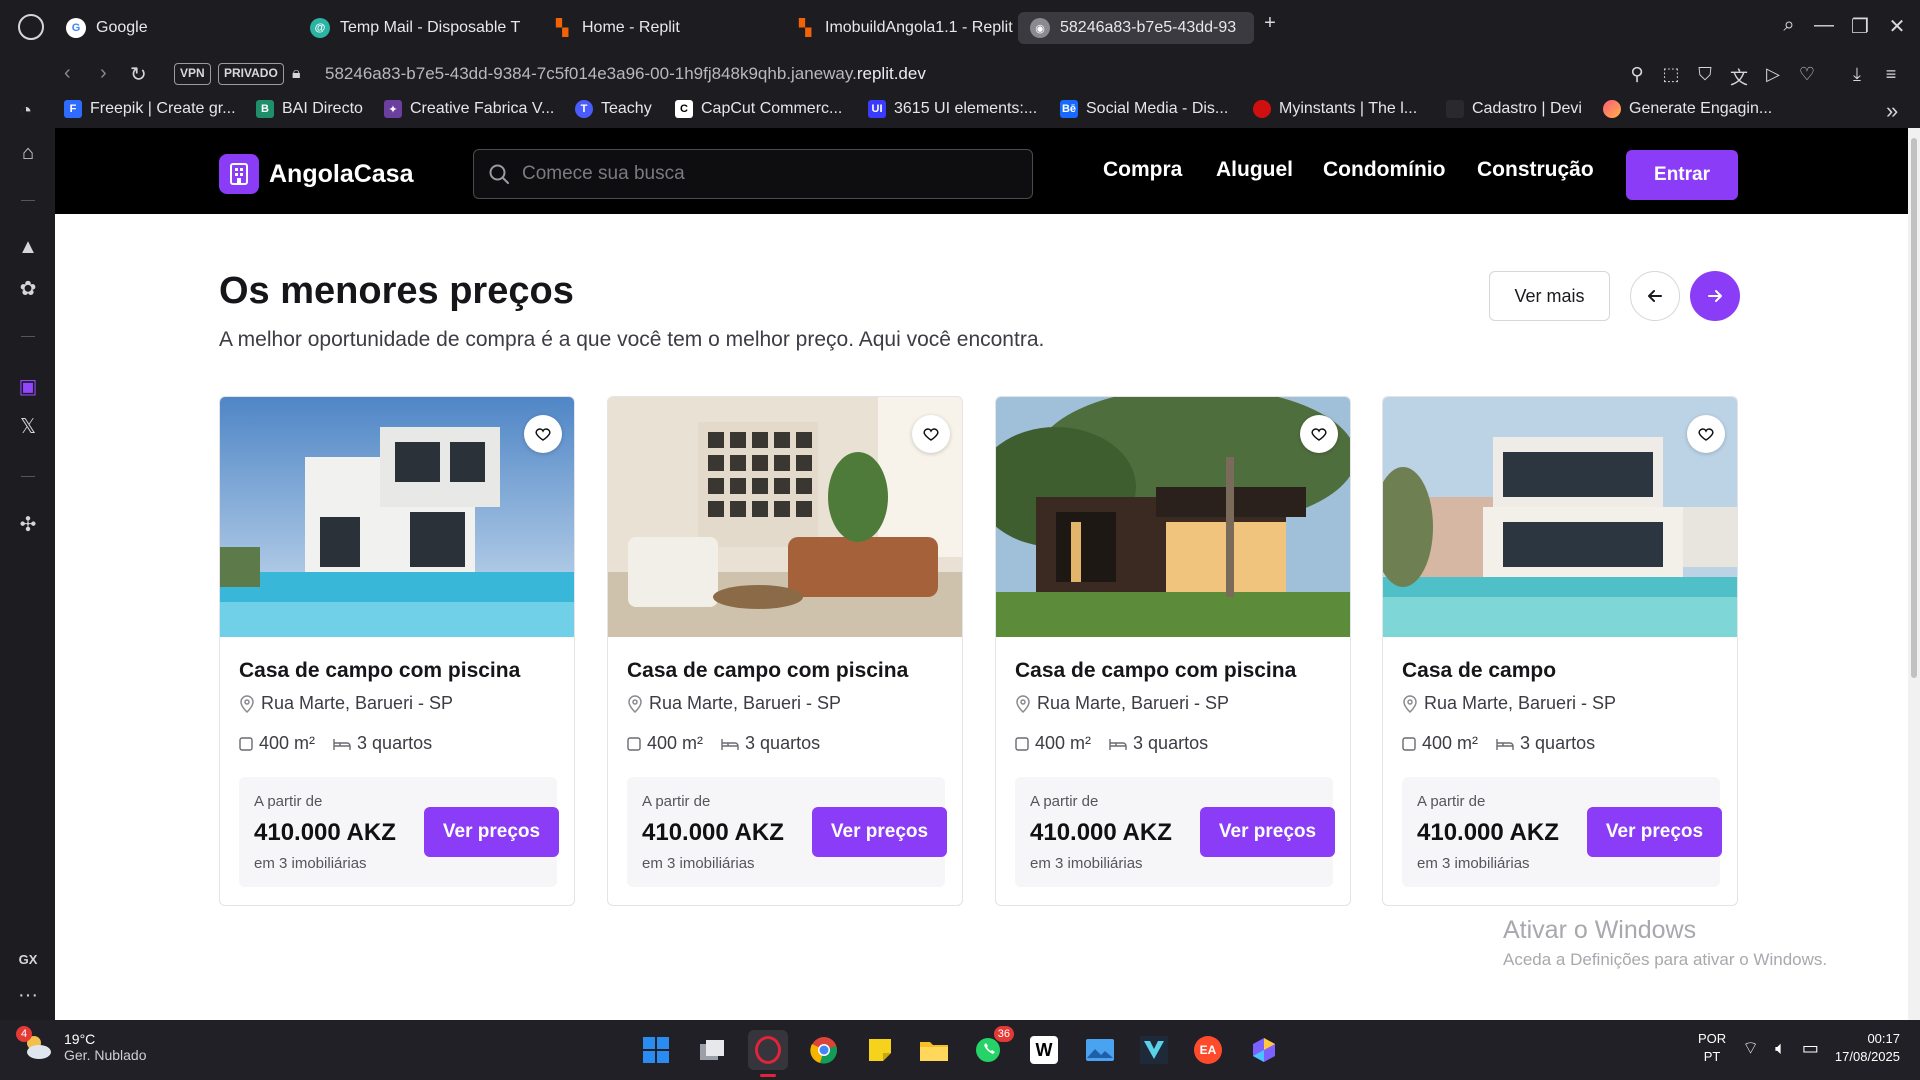 This screenshot has width=1920, height=1080. What do you see at coordinates (1254, 170) in the screenshot?
I see `nav-aluguel: Aluguel` at bounding box center [1254, 170].